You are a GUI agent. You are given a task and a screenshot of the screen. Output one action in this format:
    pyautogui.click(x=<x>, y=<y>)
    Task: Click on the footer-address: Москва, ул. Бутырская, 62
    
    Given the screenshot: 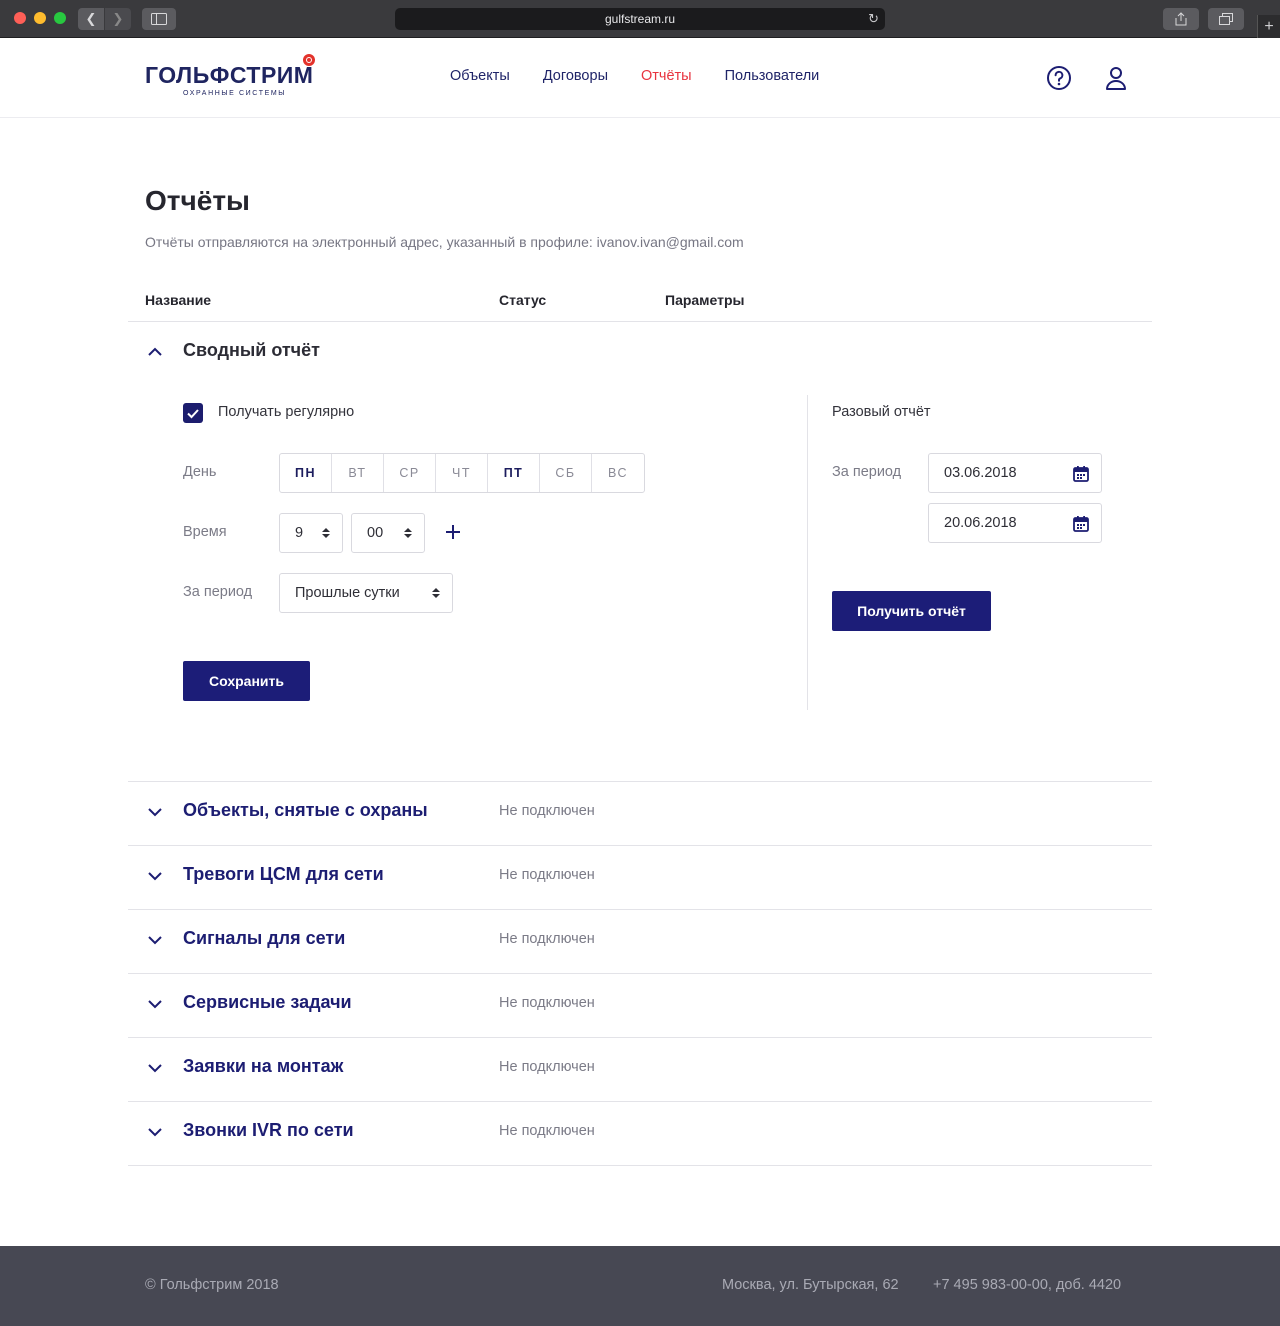 What is the action you would take?
    pyautogui.click(x=810, y=1285)
    